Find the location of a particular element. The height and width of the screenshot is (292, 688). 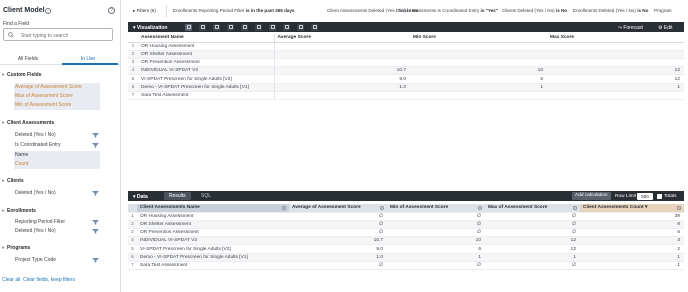

field-reporting-period-filter: Reporting Period Filter is located at coordinates (57, 222).